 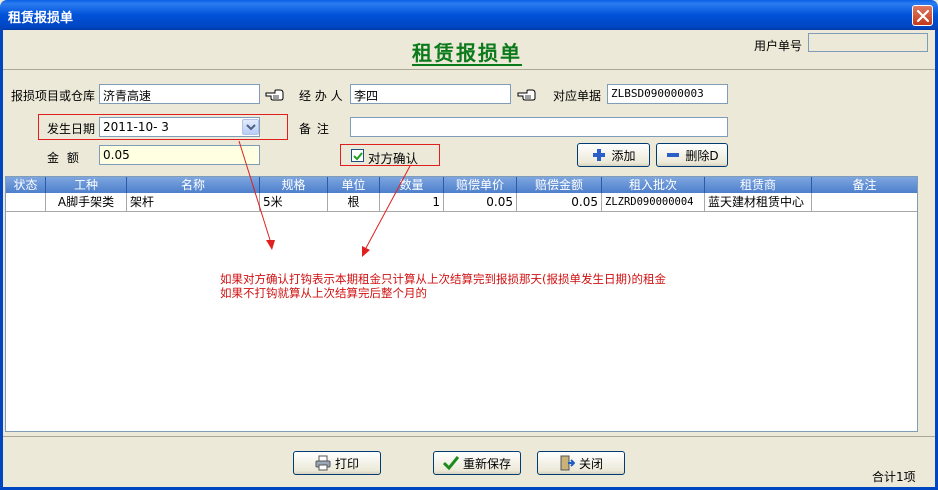 I want to click on arrow-head-date, so click(x=270, y=245).